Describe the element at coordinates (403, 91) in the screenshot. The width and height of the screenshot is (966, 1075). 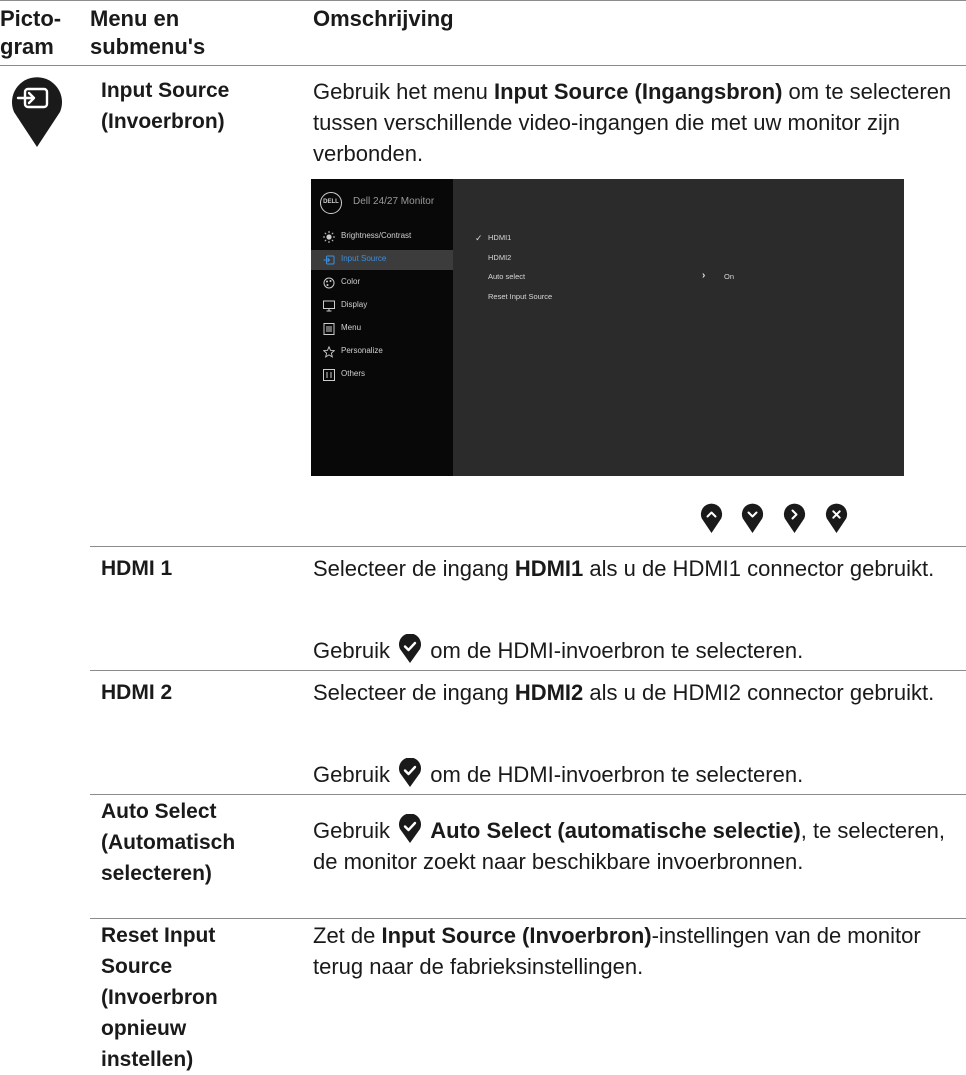
I see `desc-input-source-pre: Gebruik het menu` at that location.